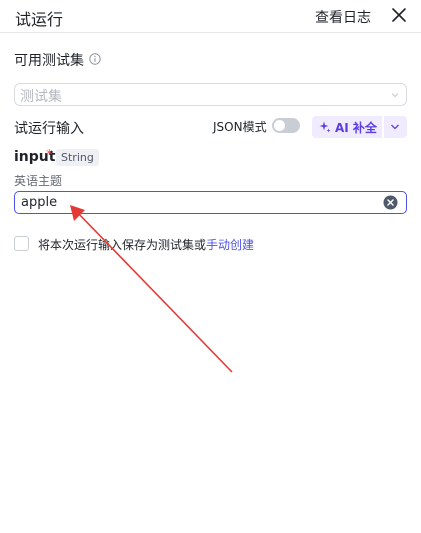  I want to click on close-icon, so click(399, 15).